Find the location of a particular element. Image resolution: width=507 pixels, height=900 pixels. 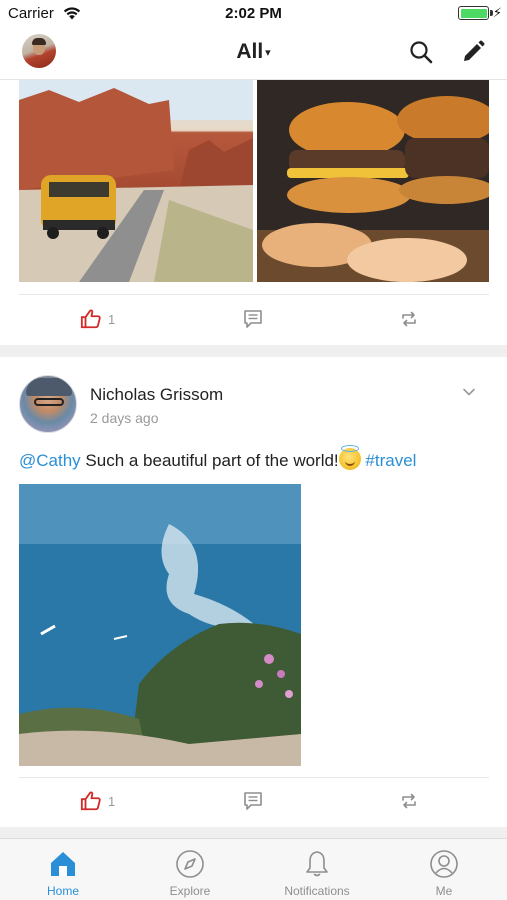

post-timestamp: 2 days ago is located at coordinates (124, 418).